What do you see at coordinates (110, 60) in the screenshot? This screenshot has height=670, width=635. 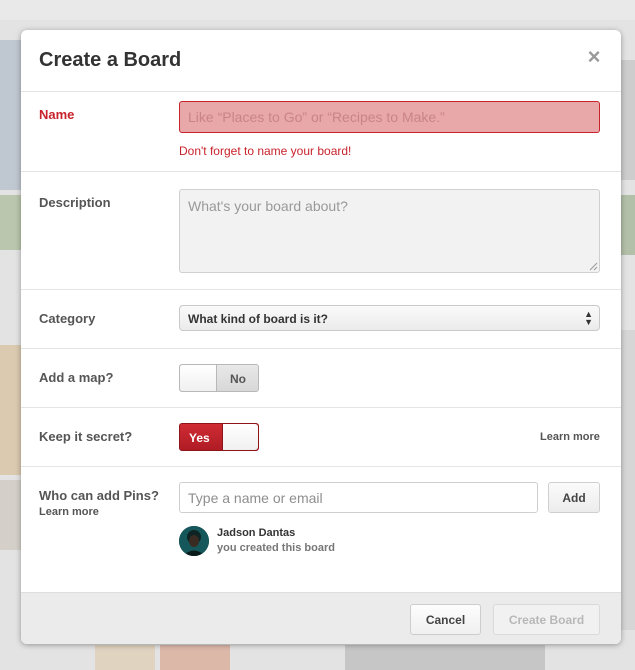 I see `dialog-title: Create a Board` at bounding box center [110, 60].